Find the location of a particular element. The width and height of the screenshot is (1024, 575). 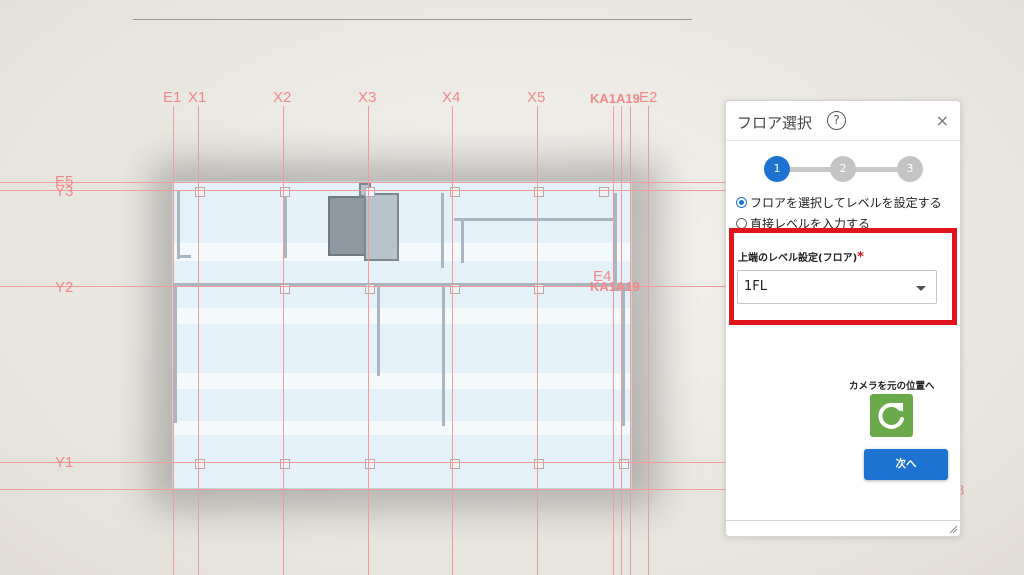

grid-line-x1 is located at coordinates (198, 340).